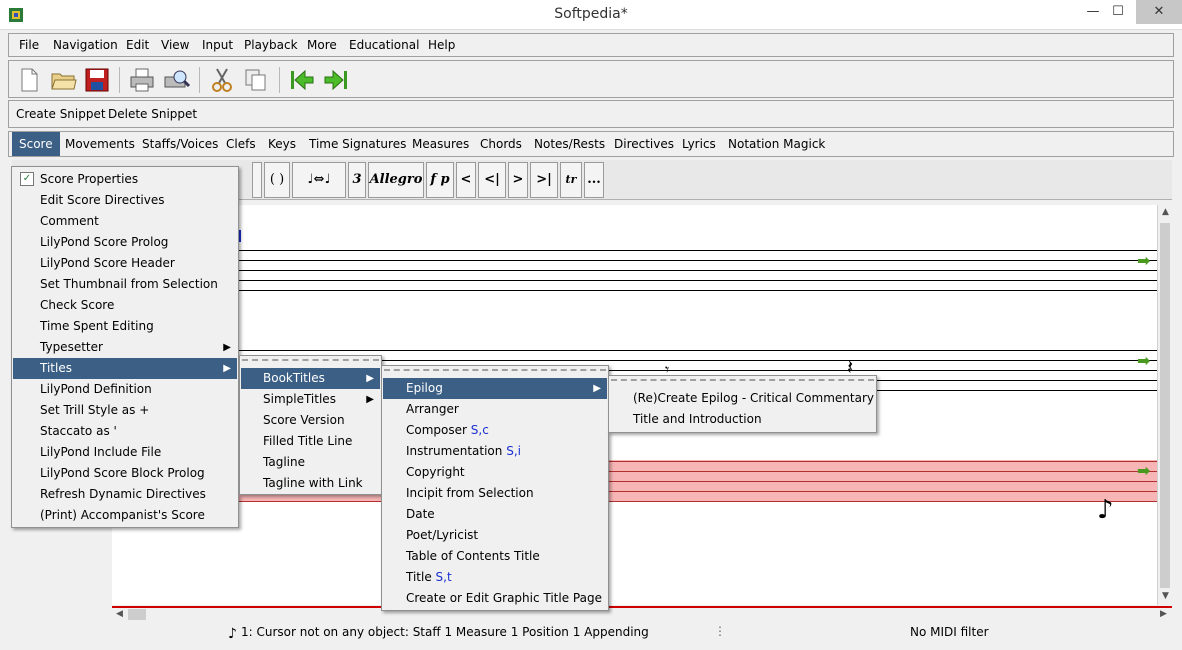 This screenshot has width=1182, height=650. I want to click on menu-item-check-score: Check Score, so click(125, 305).